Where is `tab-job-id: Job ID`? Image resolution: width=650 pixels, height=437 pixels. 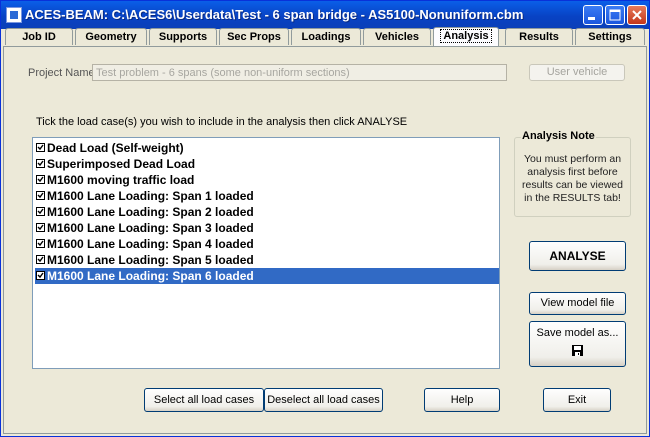
tab-job-id: Job ID is located at coordinates (39, 36).